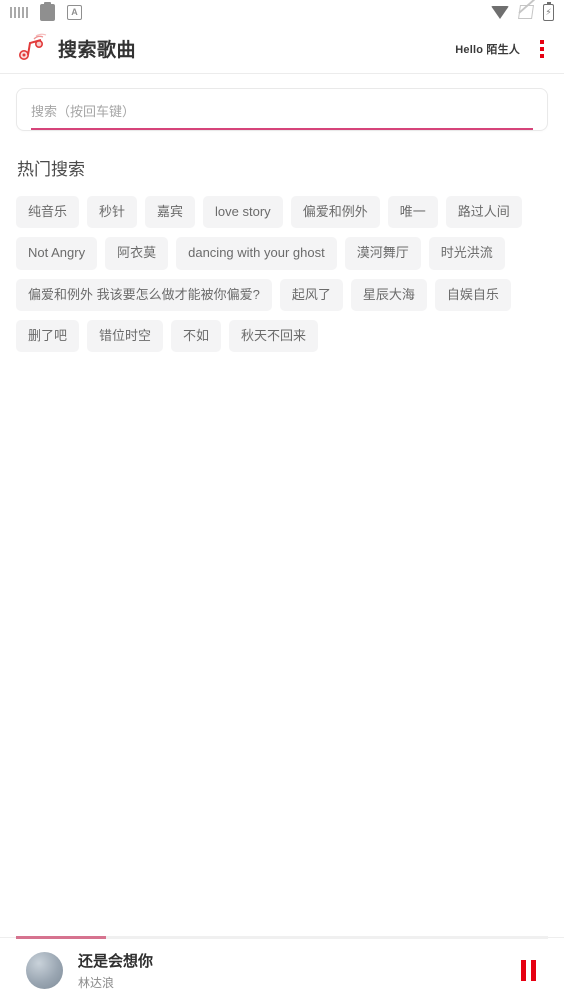 The image size is (564, 1002). What do you see at coordinates (125, 336) in the screenshot?
I see `hot-search-tag: 错位时空` at bounding box center [125, 336].